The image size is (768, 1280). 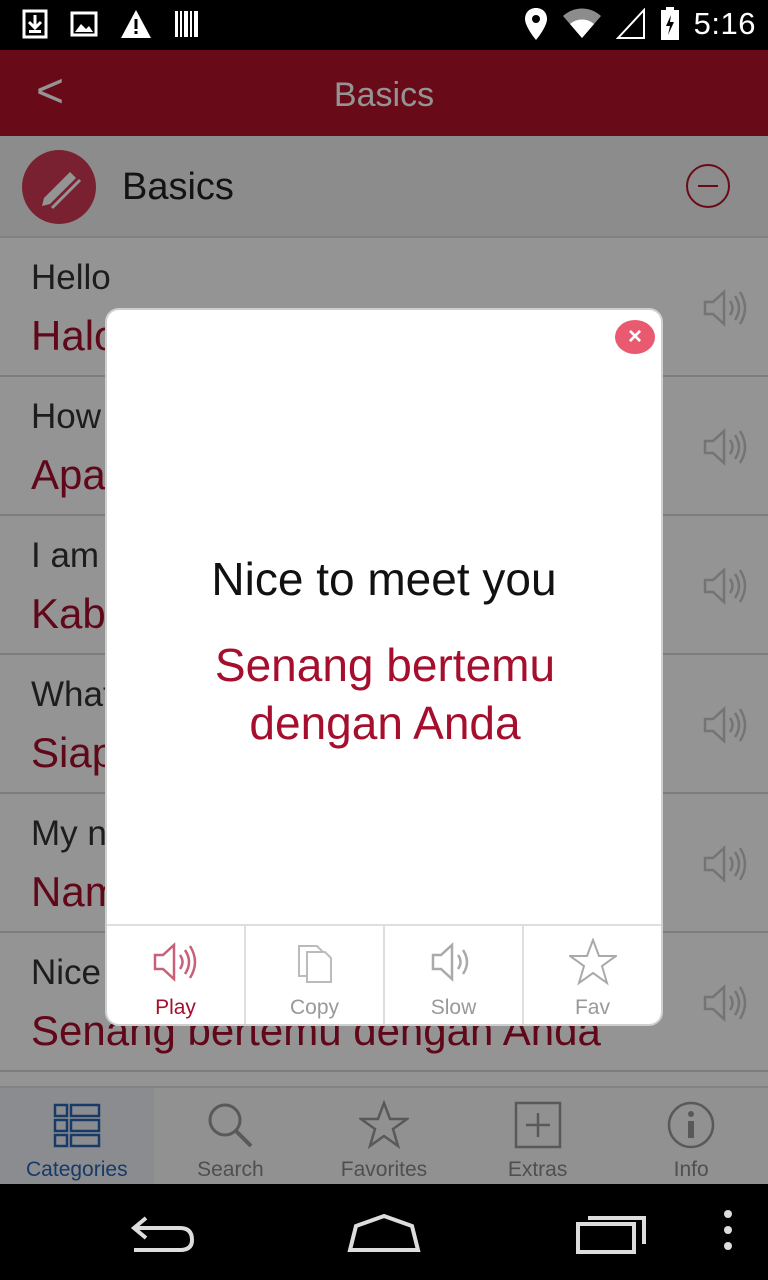 What do you see at coordinates (385, 694) in the screenshot?
I see `dialog-translation-text: Senang bertemu dengan Anda` at bounding box center [385, 694].